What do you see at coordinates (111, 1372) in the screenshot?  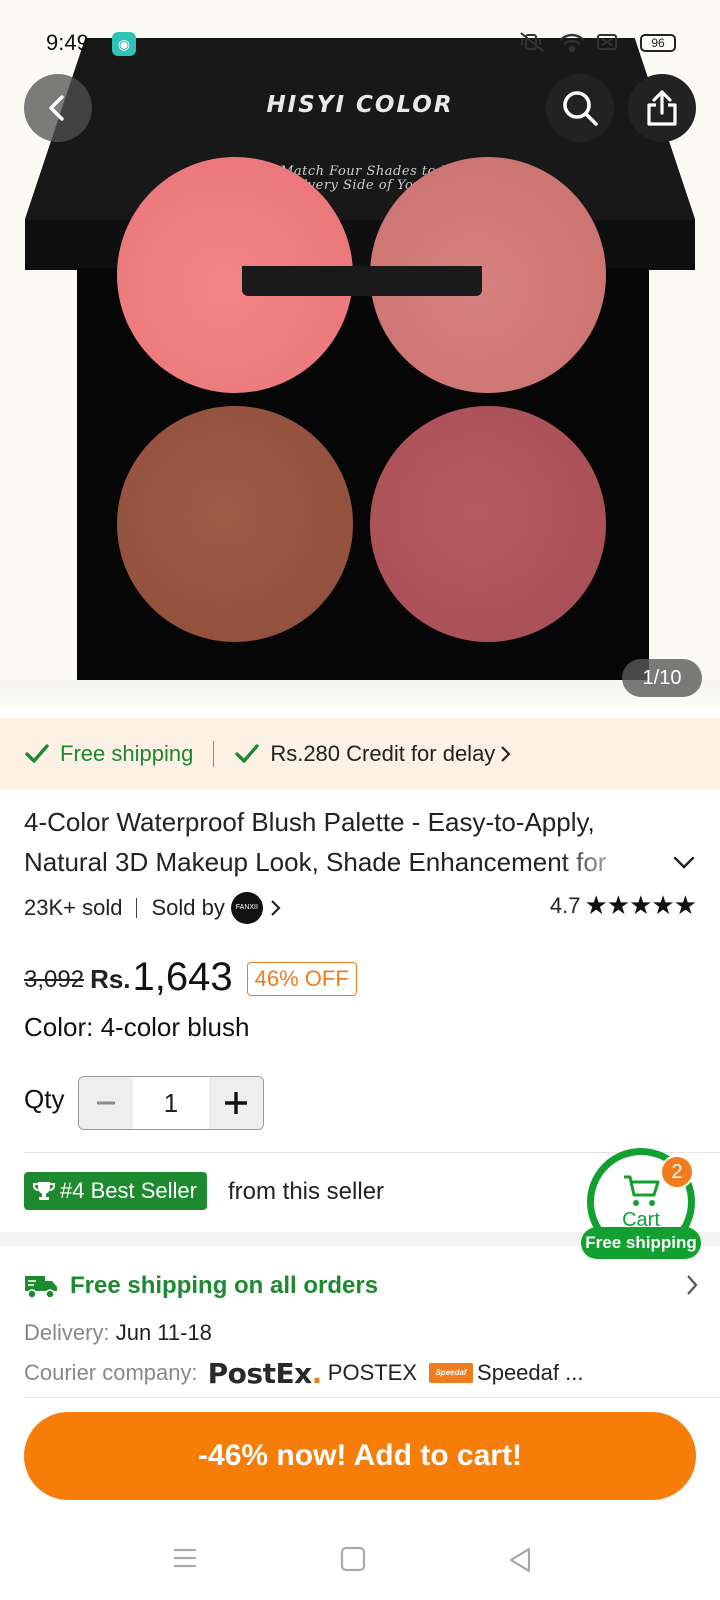 I see `courier-key: Courier company:` at bounding box center [111, 1372].